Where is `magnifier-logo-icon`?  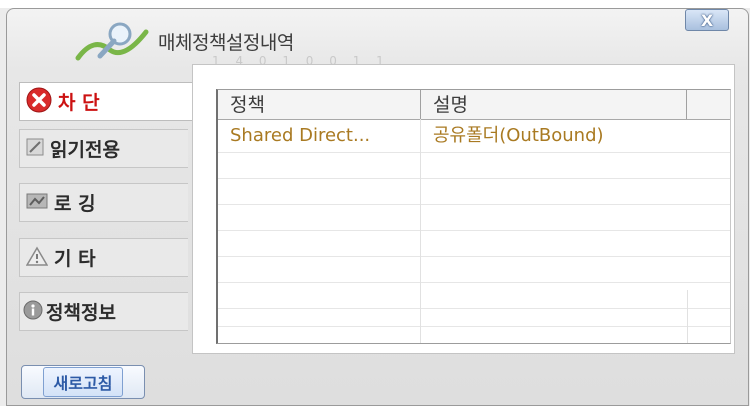 magnifier-logo-icon is located at coordinates (112, 41).